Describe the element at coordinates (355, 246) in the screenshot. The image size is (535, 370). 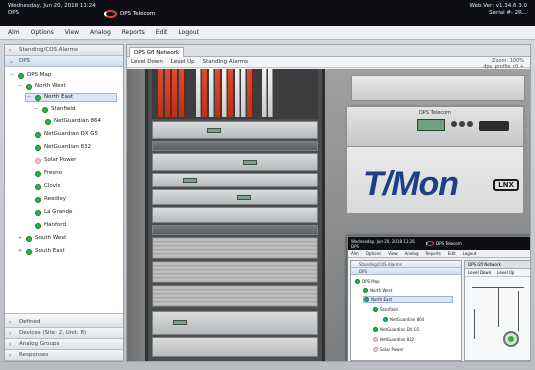
I see `inset-title-line-2: DPS` at that location.